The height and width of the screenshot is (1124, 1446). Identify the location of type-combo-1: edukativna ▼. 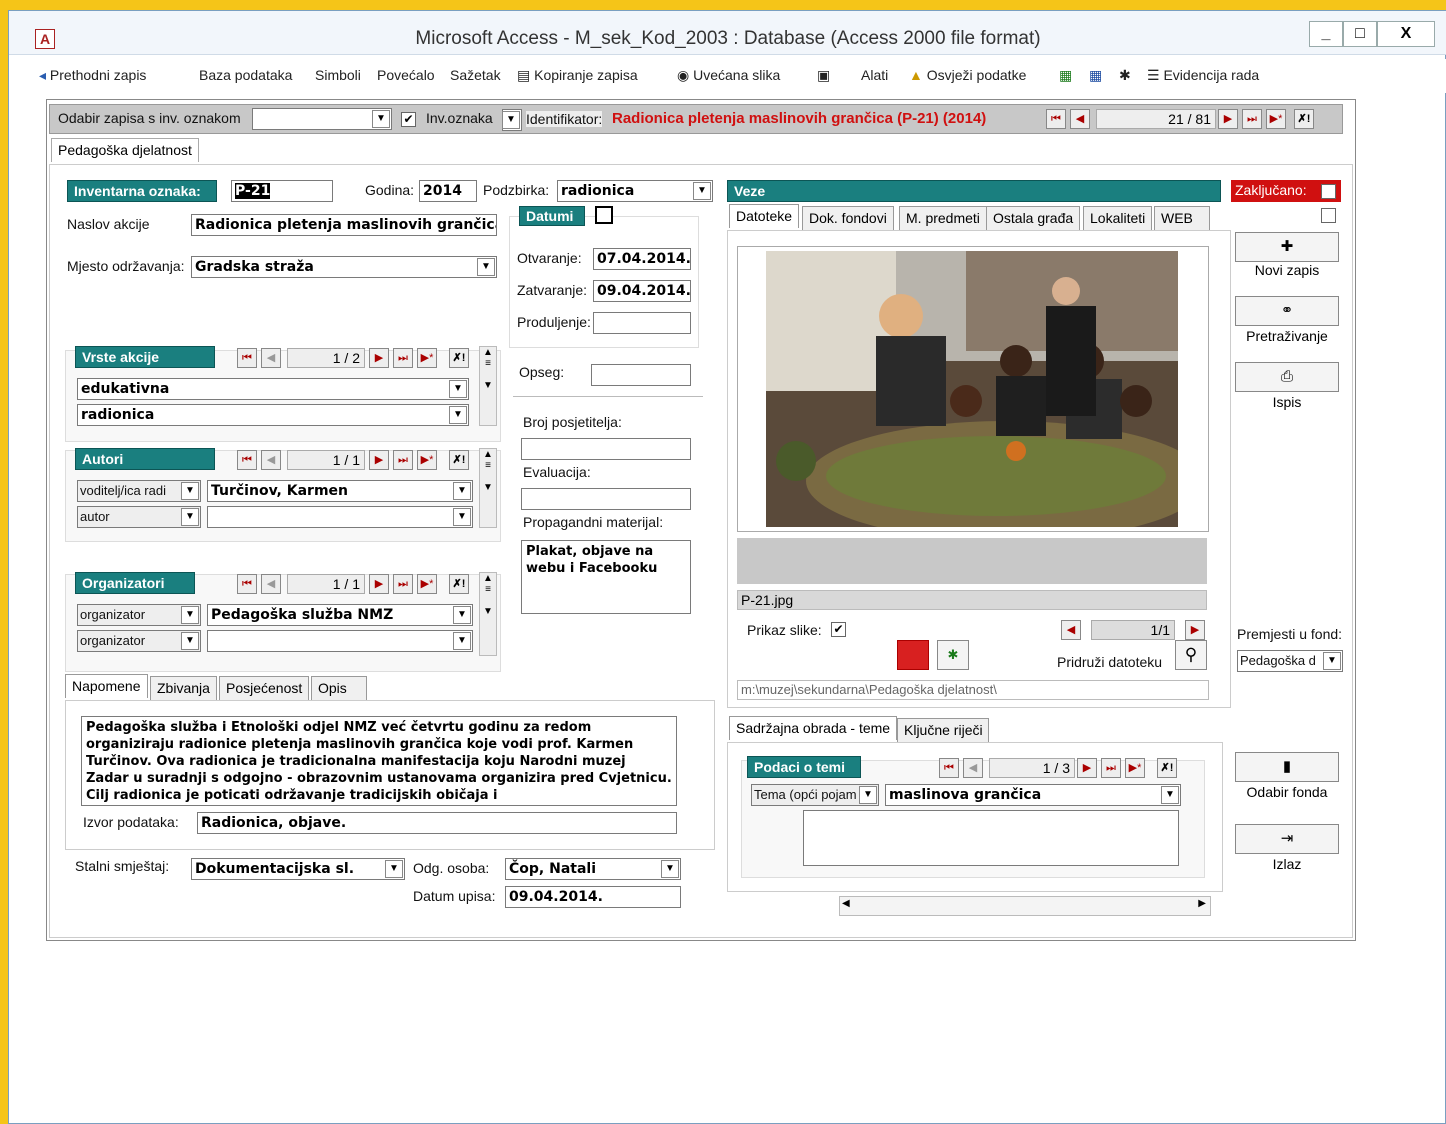
(273, 389).